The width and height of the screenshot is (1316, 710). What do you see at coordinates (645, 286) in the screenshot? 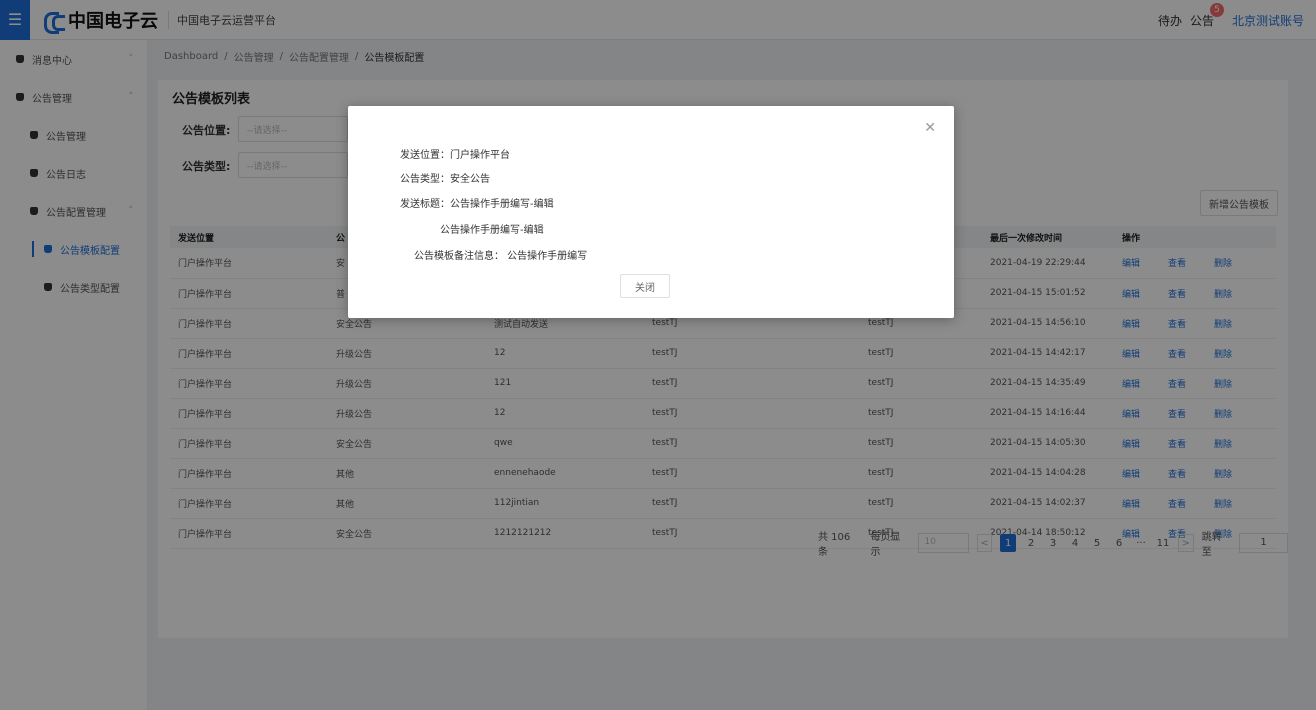
I see `close-button: 关闭` at bounding box center [645, 286].